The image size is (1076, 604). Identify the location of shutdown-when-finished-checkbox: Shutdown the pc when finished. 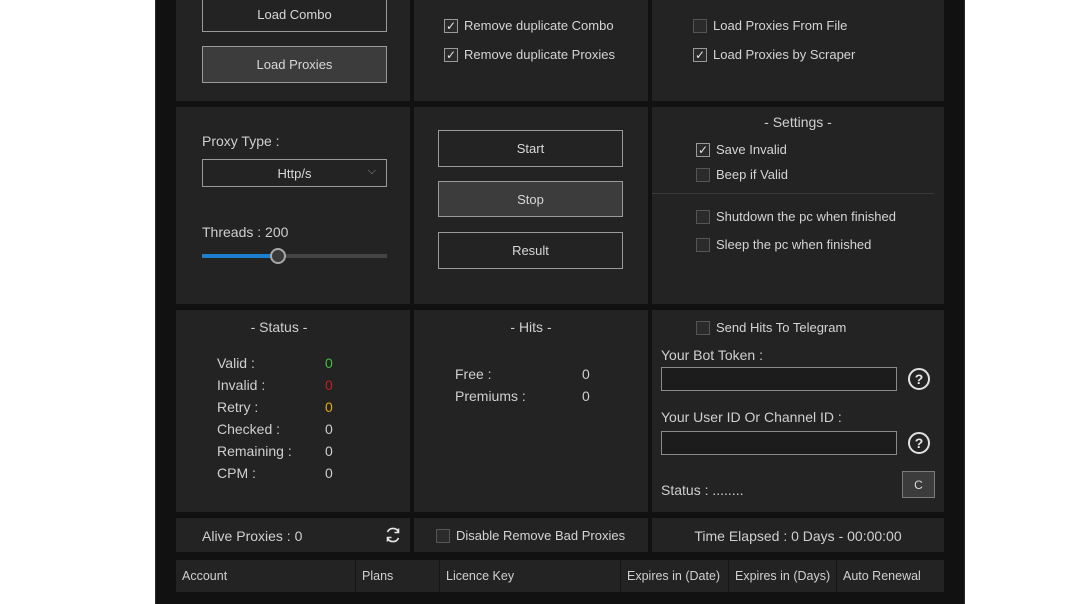
(796, 216).